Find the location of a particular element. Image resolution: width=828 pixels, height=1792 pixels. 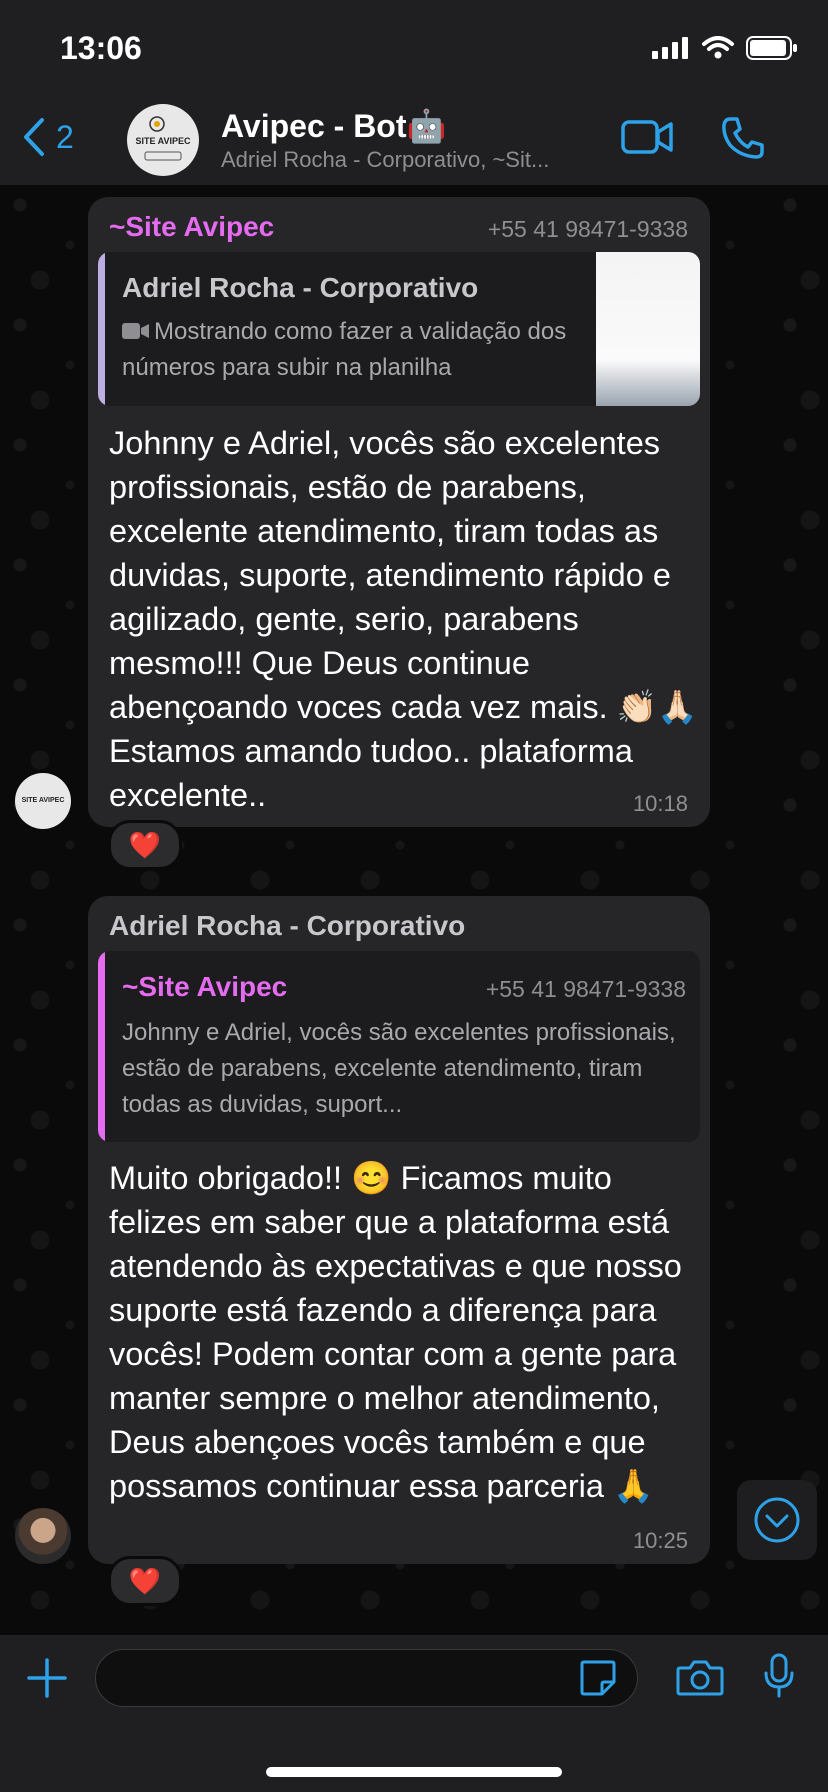

signal-icon is located at coordinates (670, 48).